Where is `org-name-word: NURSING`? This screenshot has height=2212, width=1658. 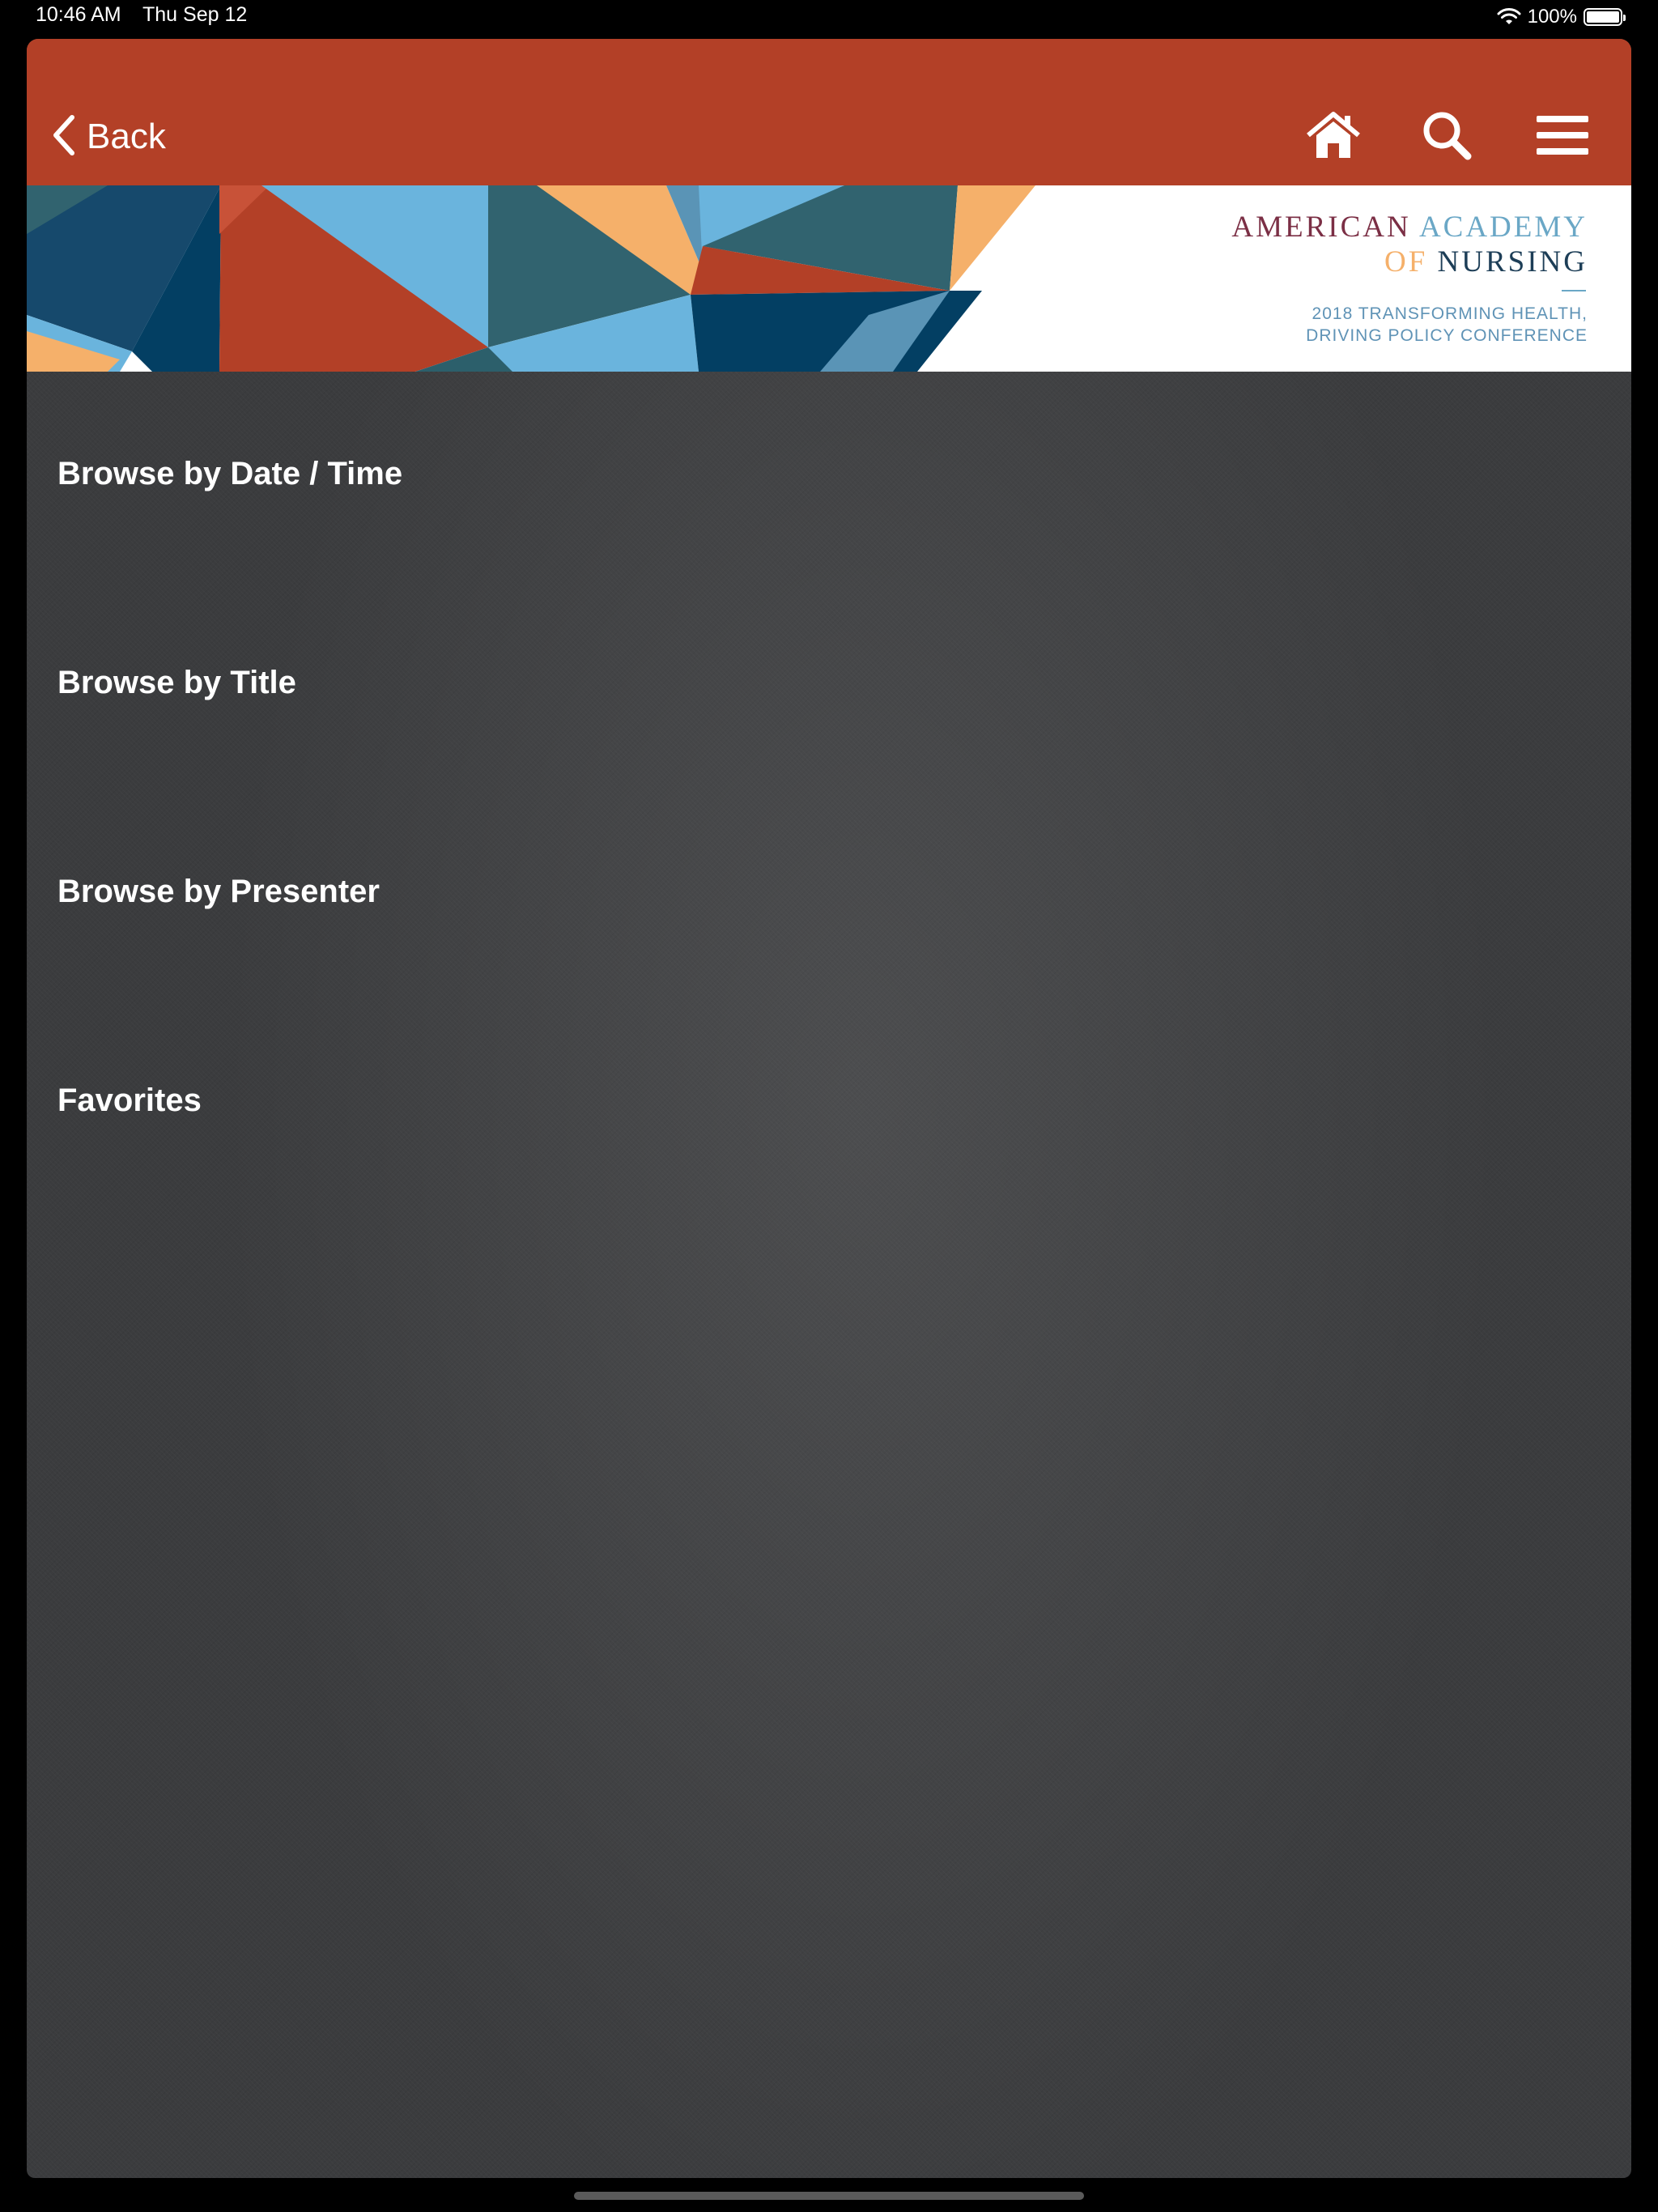 org-name-word: NURSING is located at coordinates (1512, 262).